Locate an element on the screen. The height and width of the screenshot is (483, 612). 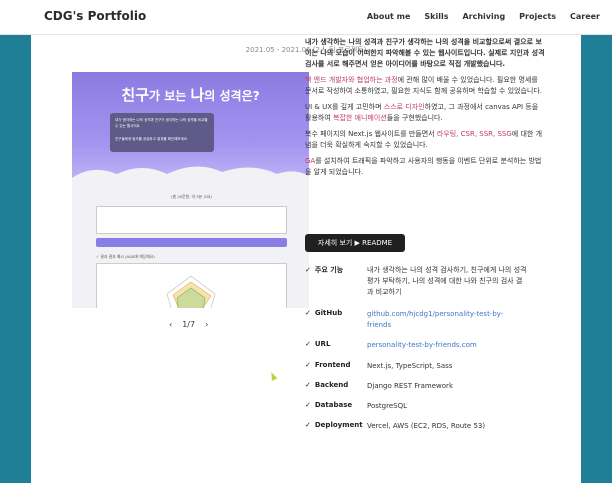
background-left is located at coordinates (15, 259).